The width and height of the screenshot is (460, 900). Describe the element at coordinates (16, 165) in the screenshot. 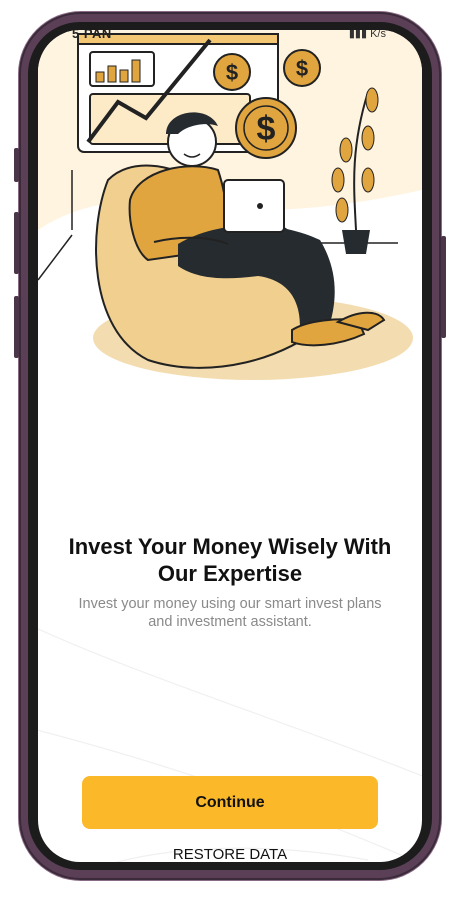

I see `power-button` at that location.